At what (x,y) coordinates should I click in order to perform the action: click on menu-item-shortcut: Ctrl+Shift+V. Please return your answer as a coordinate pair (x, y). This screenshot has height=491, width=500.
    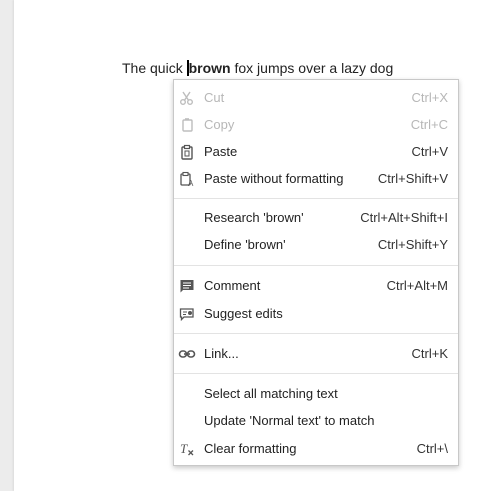
    Looking at the image, I should click on (412, 178).